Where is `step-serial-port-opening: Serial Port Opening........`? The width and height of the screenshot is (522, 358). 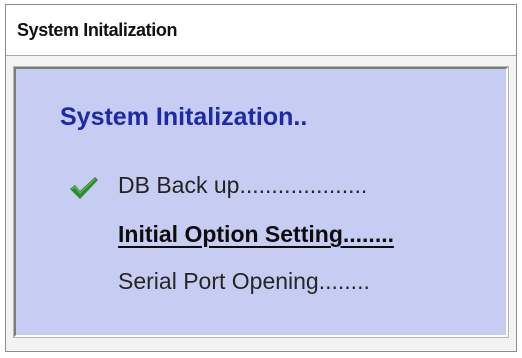 step-serial-port-opening: Serial Port Opening........ is located at coordinates (244, 281).